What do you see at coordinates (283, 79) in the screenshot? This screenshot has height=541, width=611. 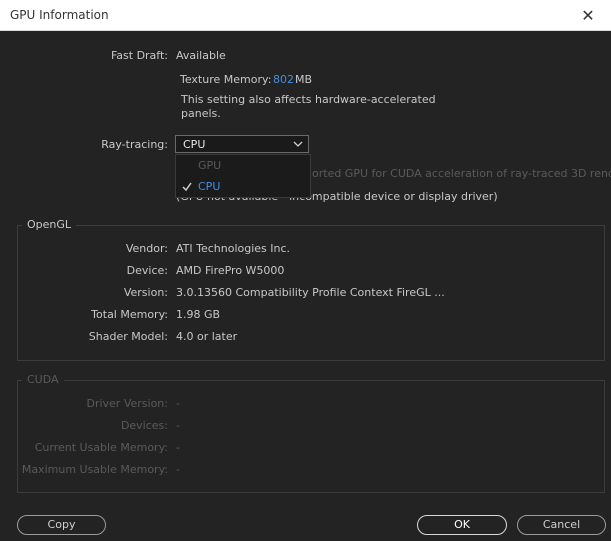 I see `texture-memory-value: 802` at bounding box center [283, 79].